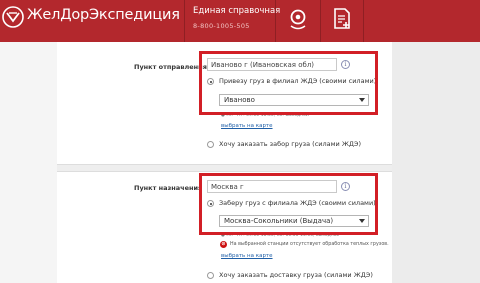  I want to click on destination-highlight-box, so click(288, 204).